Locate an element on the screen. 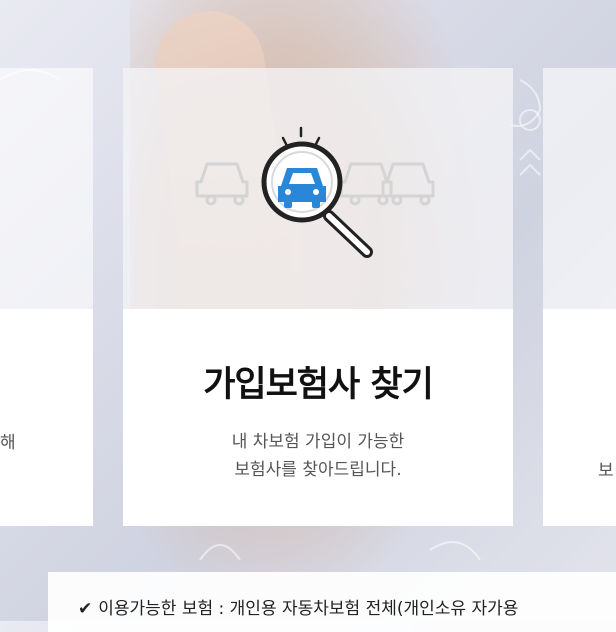 The width and height of the screenshot is (616, 632). info-bar: ✔ 이용가능한 보험 : 개인용 자동차보험 전체(개인소유 자가용 is located at coordinates (332, 602).